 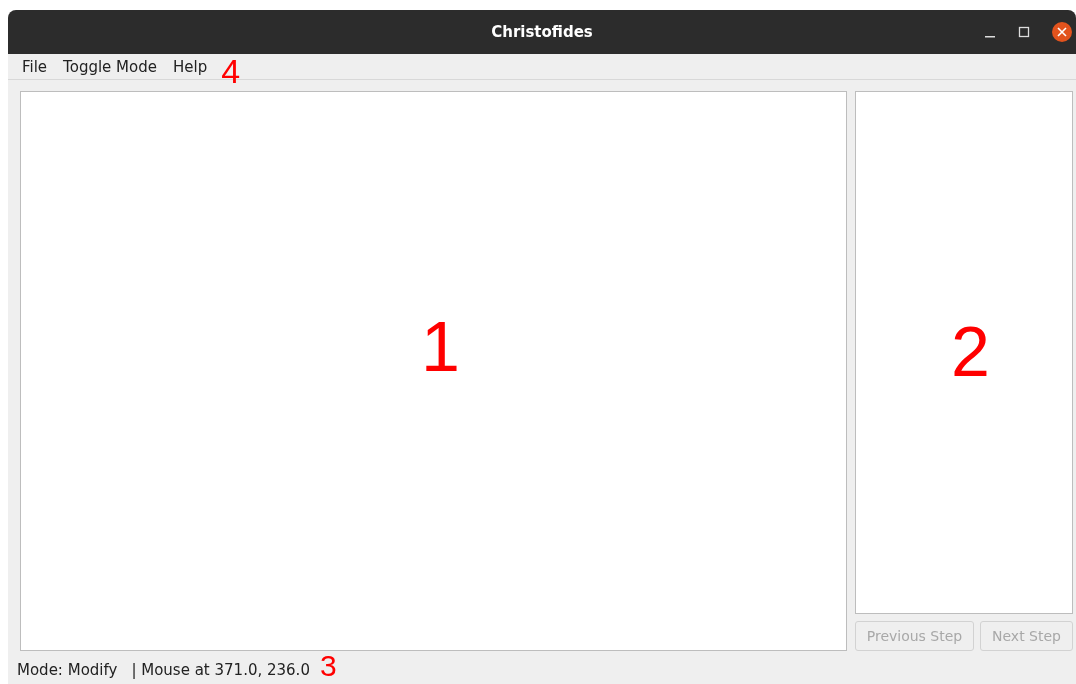 I want to click on annotation-number: 4, so click(x=231, y=70).